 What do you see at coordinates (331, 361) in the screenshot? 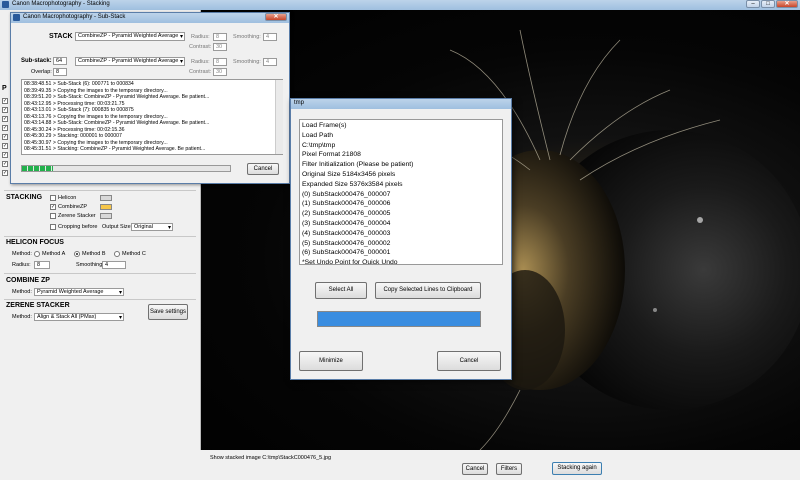
I see `minimize-dialog-button: Minimize` at bounding box center [331, 361].